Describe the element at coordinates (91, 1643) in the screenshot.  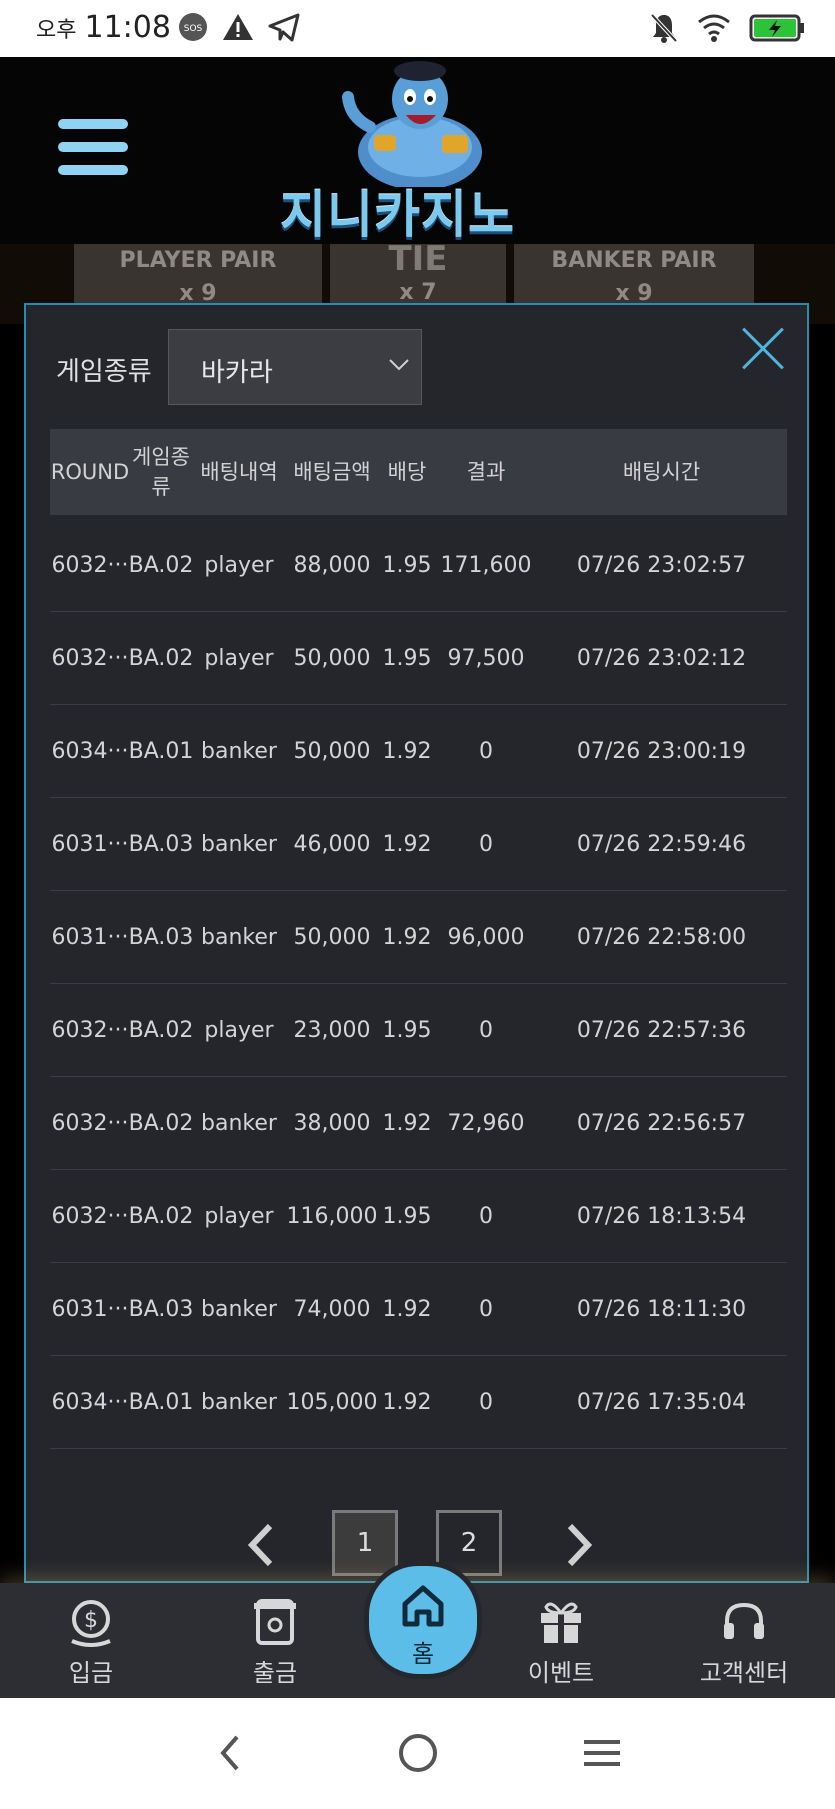
I see `nav-deposit: $ 입금` at that location.